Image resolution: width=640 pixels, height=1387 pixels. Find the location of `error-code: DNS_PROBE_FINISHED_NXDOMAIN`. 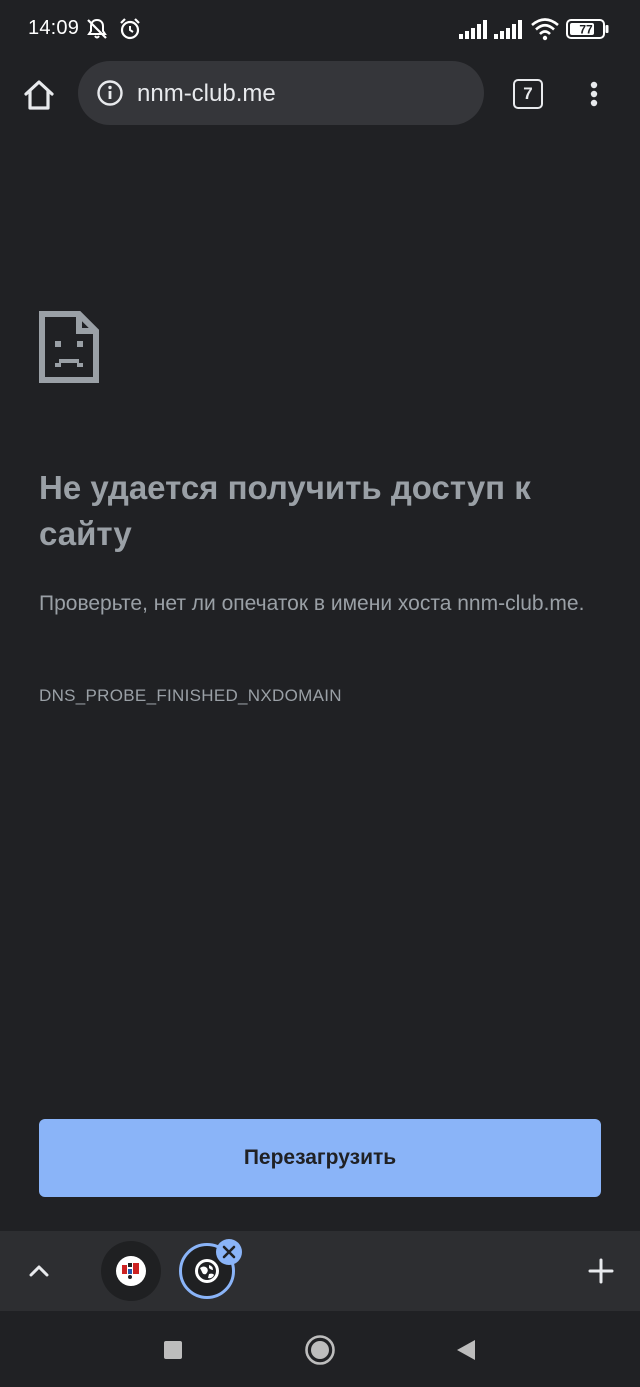

error-code: DNS_PROBE_FINISHED_NXDOMAIN is located at coordinates (190, 695).